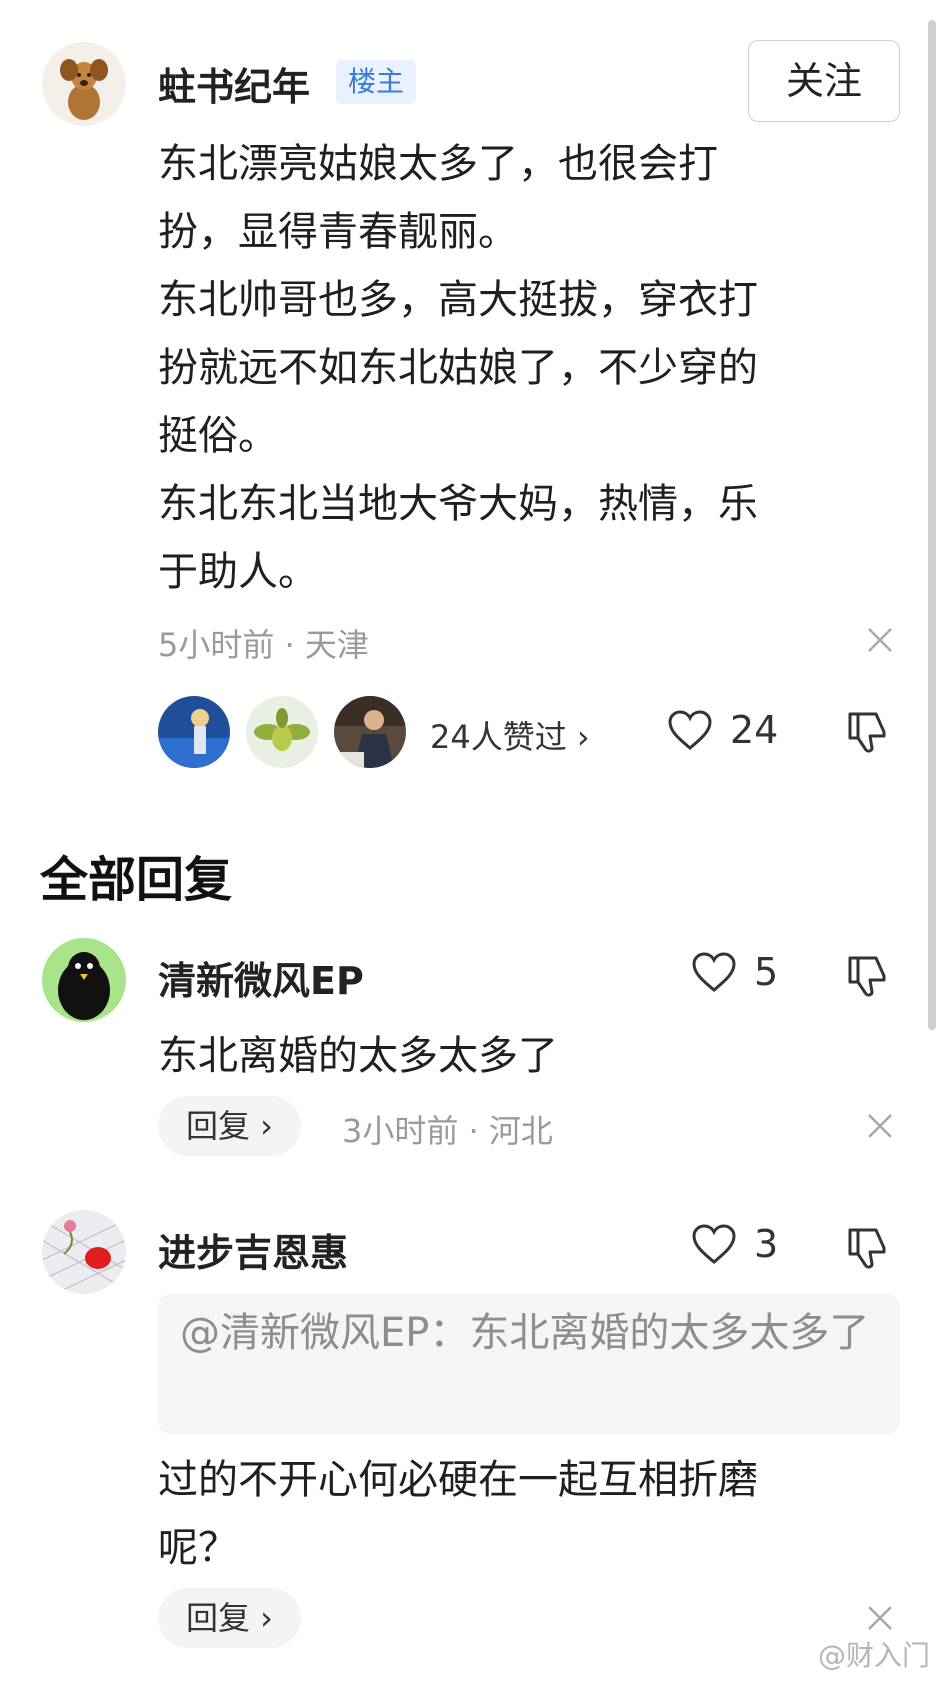 This screenshot has height=1688, width=942. Describe the element at coordinates (766, 972) in the screenshot. I see `like-count: 5` at that location.